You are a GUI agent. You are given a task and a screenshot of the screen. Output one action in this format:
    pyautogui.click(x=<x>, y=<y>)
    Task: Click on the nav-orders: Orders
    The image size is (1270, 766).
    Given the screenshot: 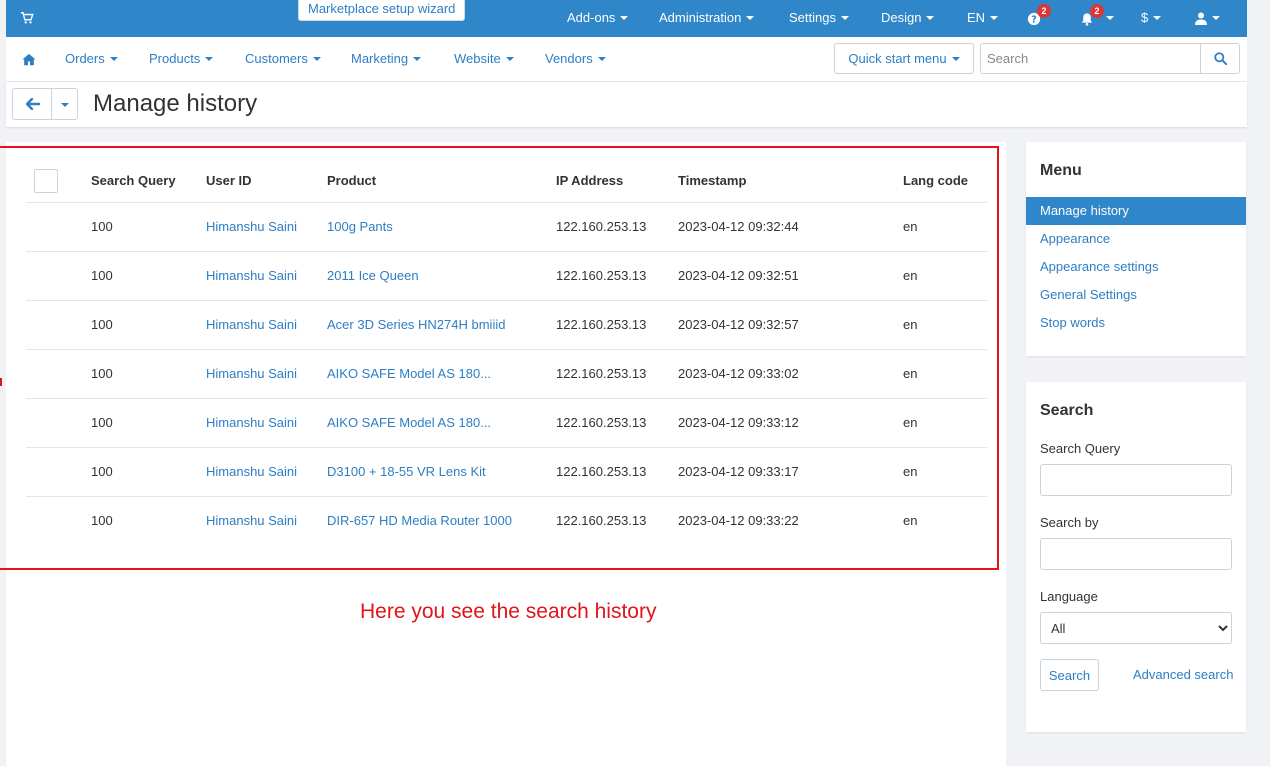 What is the action you would take?
    pyautogui.click(x=91, y=59)
    